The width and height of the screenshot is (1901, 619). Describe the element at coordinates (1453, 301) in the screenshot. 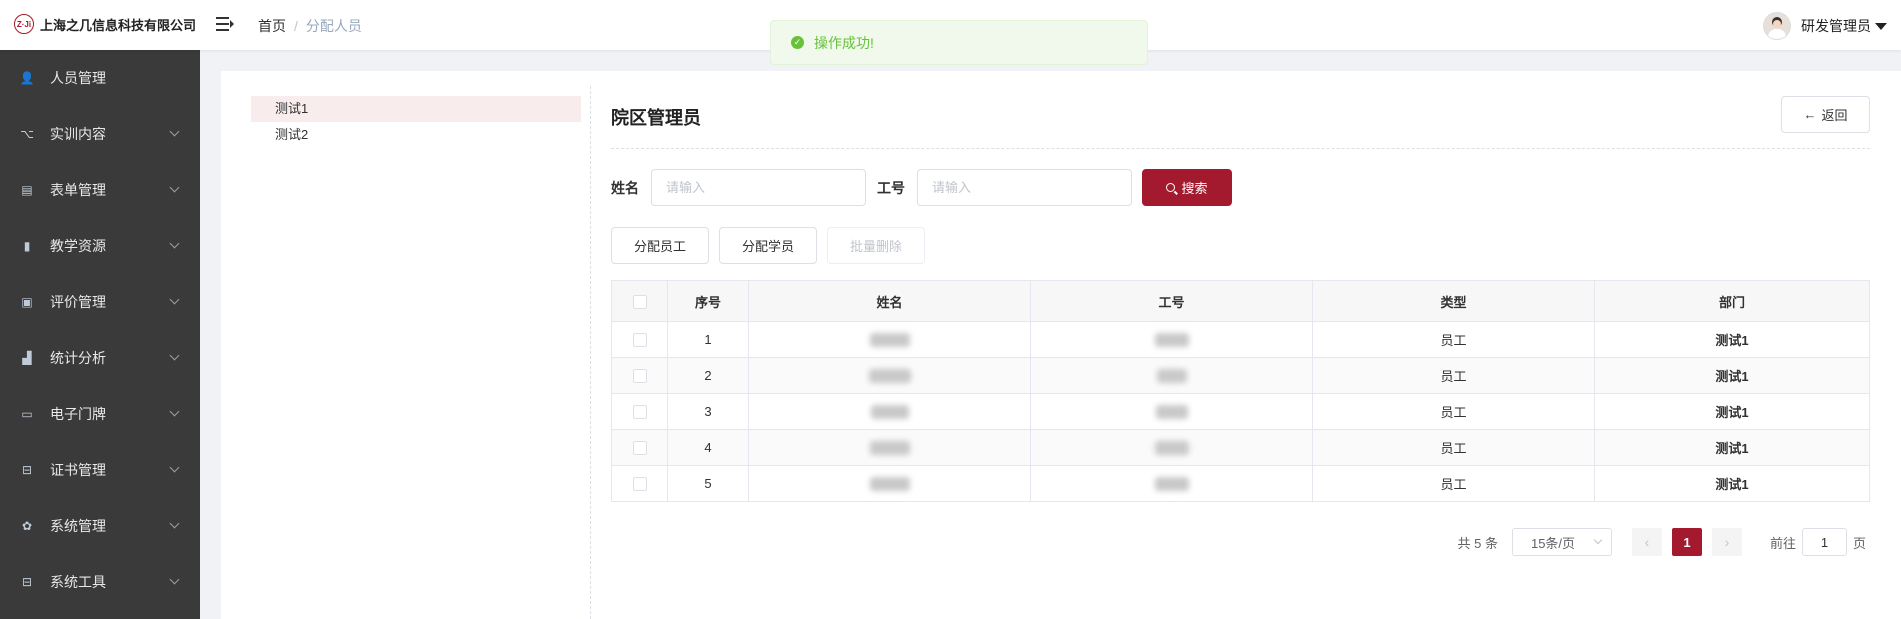

I see `header-type: 类型` at that location.